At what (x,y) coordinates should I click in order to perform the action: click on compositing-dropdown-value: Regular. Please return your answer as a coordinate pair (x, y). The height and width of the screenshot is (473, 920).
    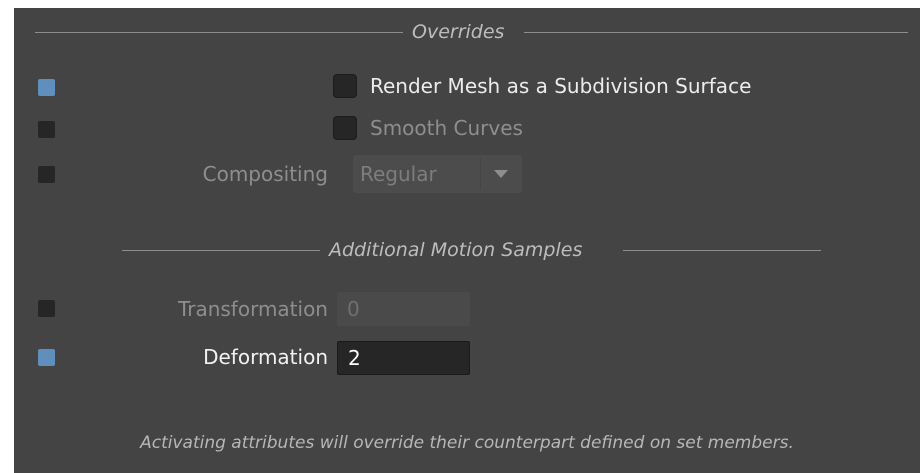
    Looking at the image, I should click on (398, 174).